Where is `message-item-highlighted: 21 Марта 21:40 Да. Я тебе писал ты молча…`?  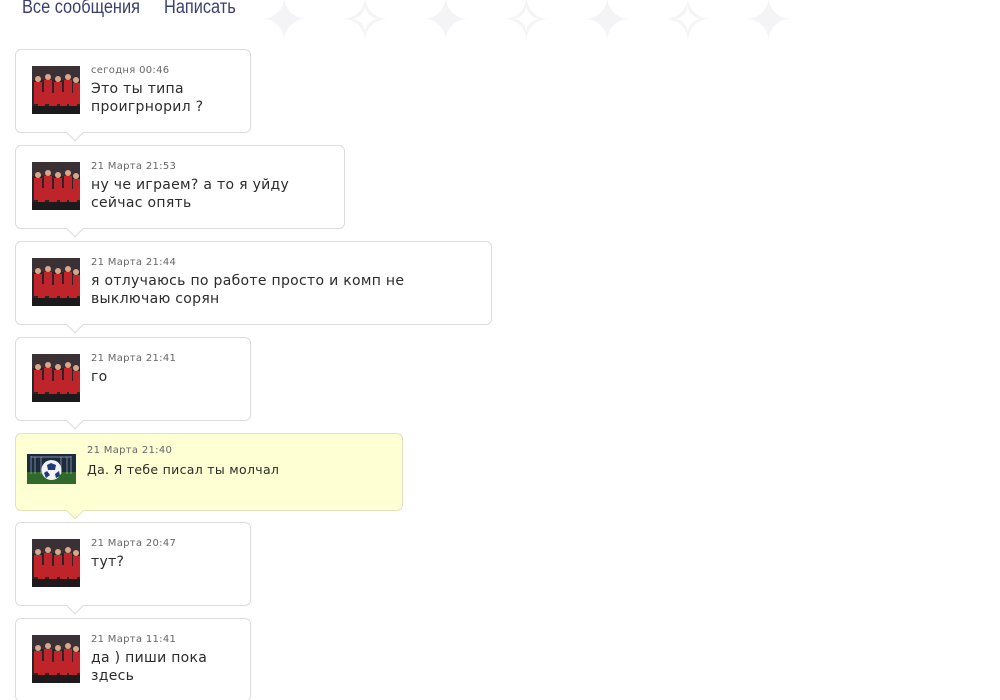
message-item-highlighted: 21 Марта 21:40 Да. Я тебе писал ты молча… is located at coordinates (209, 472).